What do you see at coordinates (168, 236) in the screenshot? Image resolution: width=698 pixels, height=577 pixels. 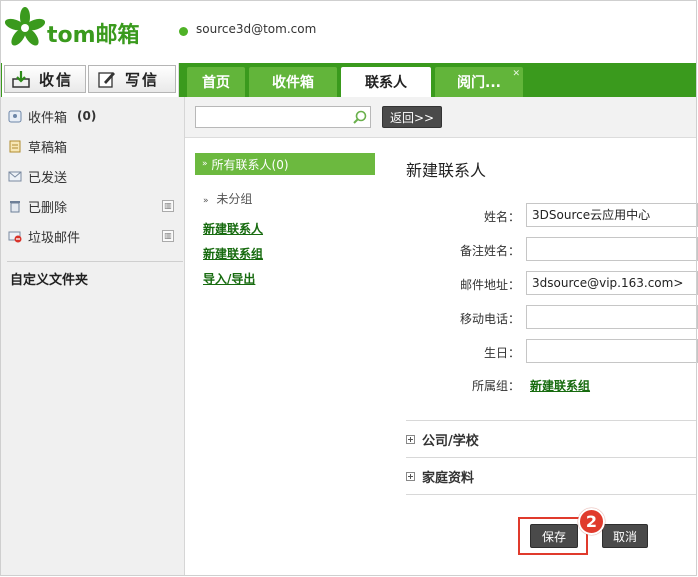 I see `empty-spam-icon: ▥` at bounding box center [168, 236].